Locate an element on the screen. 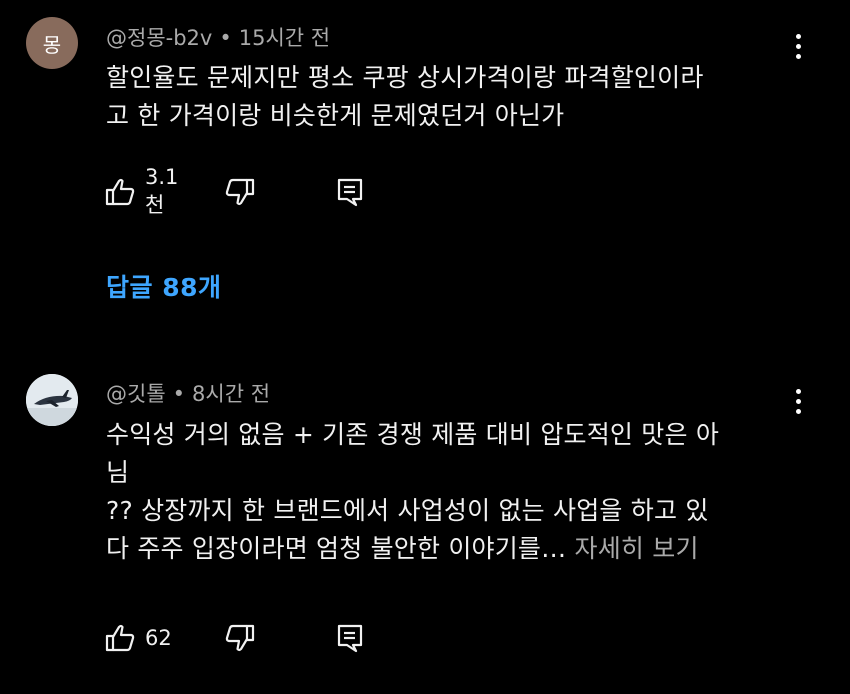 This screenshot has width=850, height=694. comment-time: 15시간 전 is located at coordinates (284, 38).